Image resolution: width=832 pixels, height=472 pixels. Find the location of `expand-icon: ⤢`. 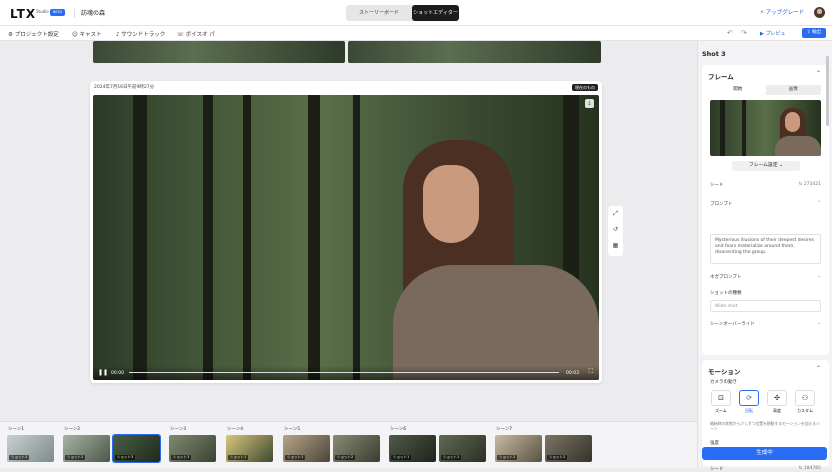

expand-icon: ⤢ is located at coordinates (615, 214).